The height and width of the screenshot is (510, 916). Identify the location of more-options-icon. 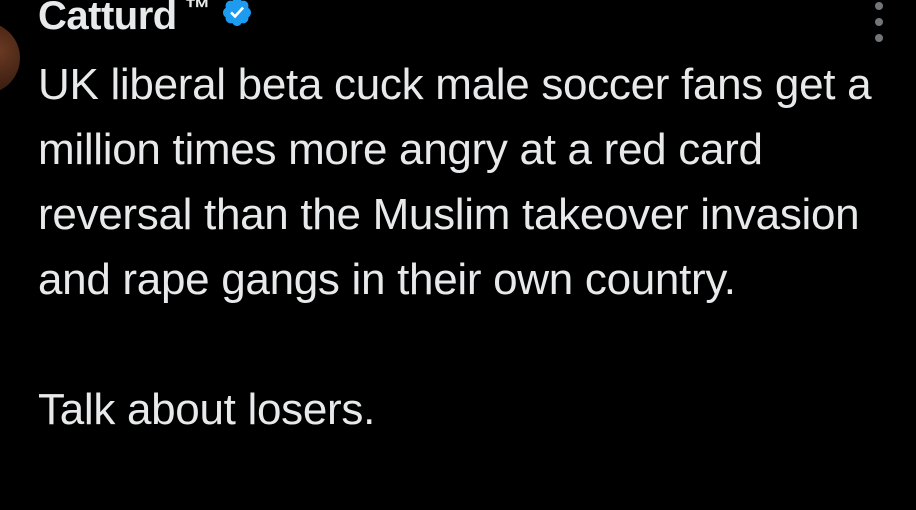
(879, 22).